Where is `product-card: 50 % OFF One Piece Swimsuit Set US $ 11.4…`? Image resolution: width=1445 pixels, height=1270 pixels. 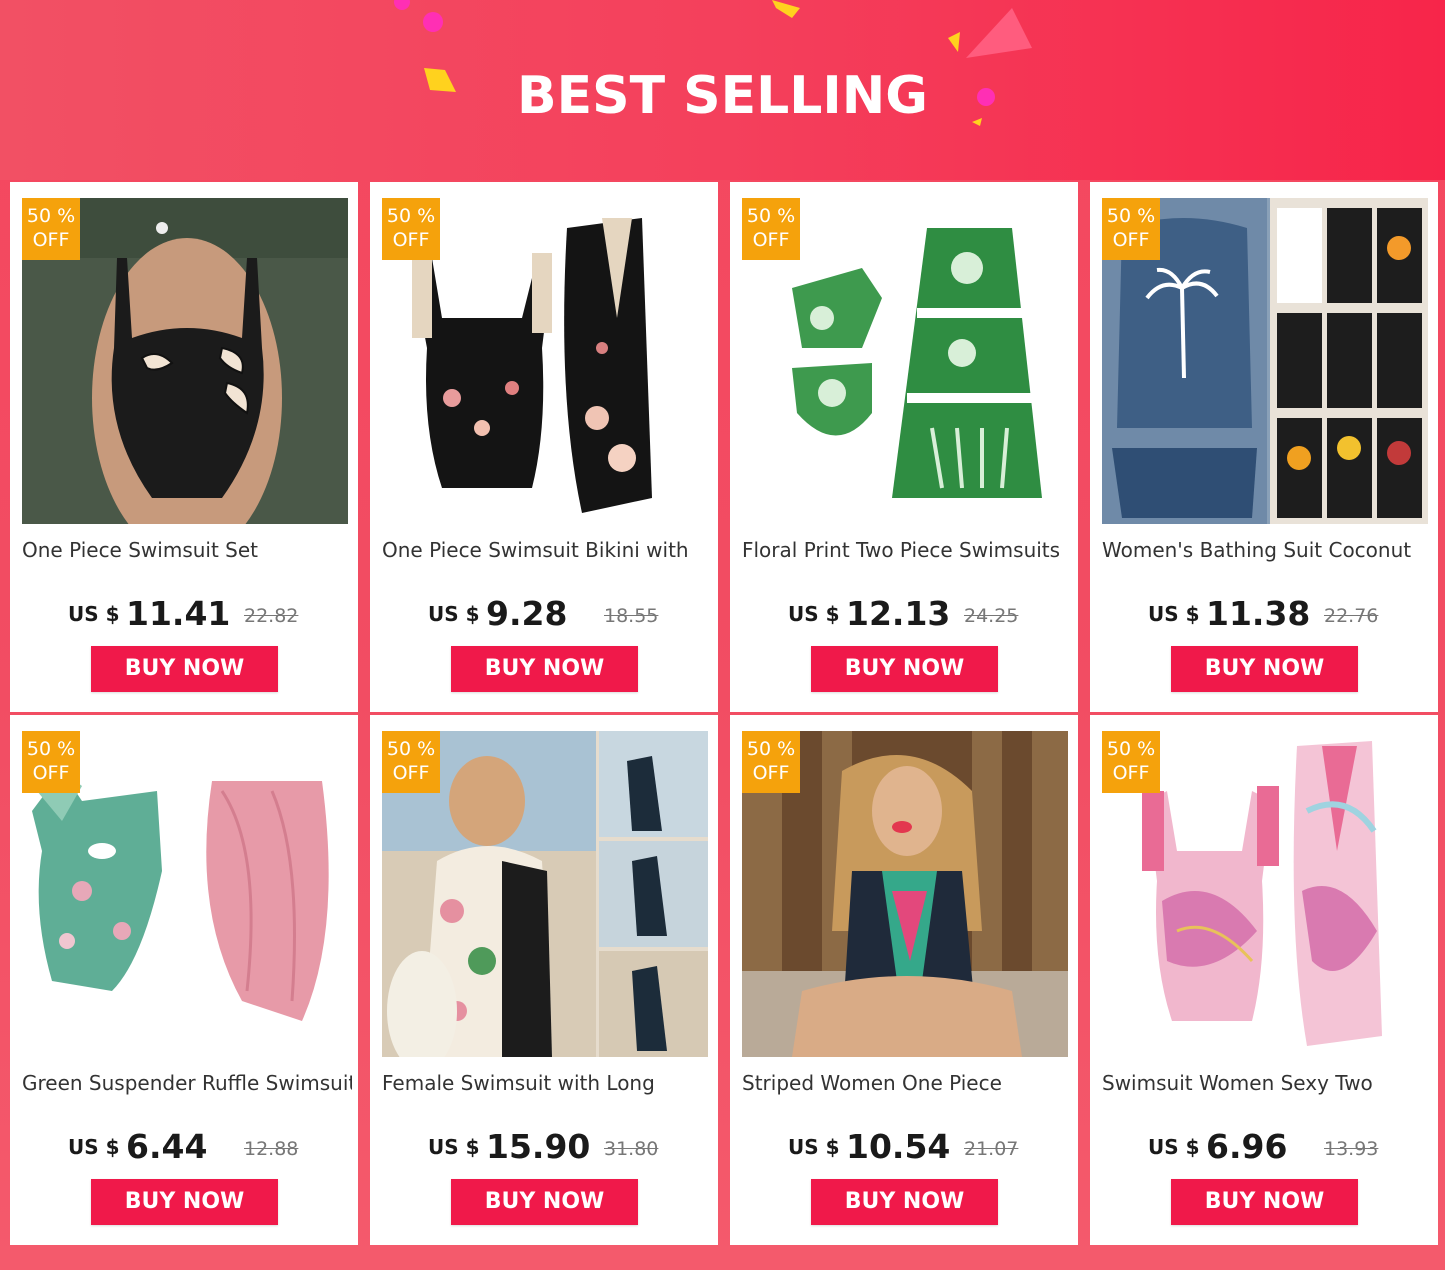 product-card: 50 % OFF One Piece Swimsuit Set US $ 11.4… is located at coordinates (184, 447).